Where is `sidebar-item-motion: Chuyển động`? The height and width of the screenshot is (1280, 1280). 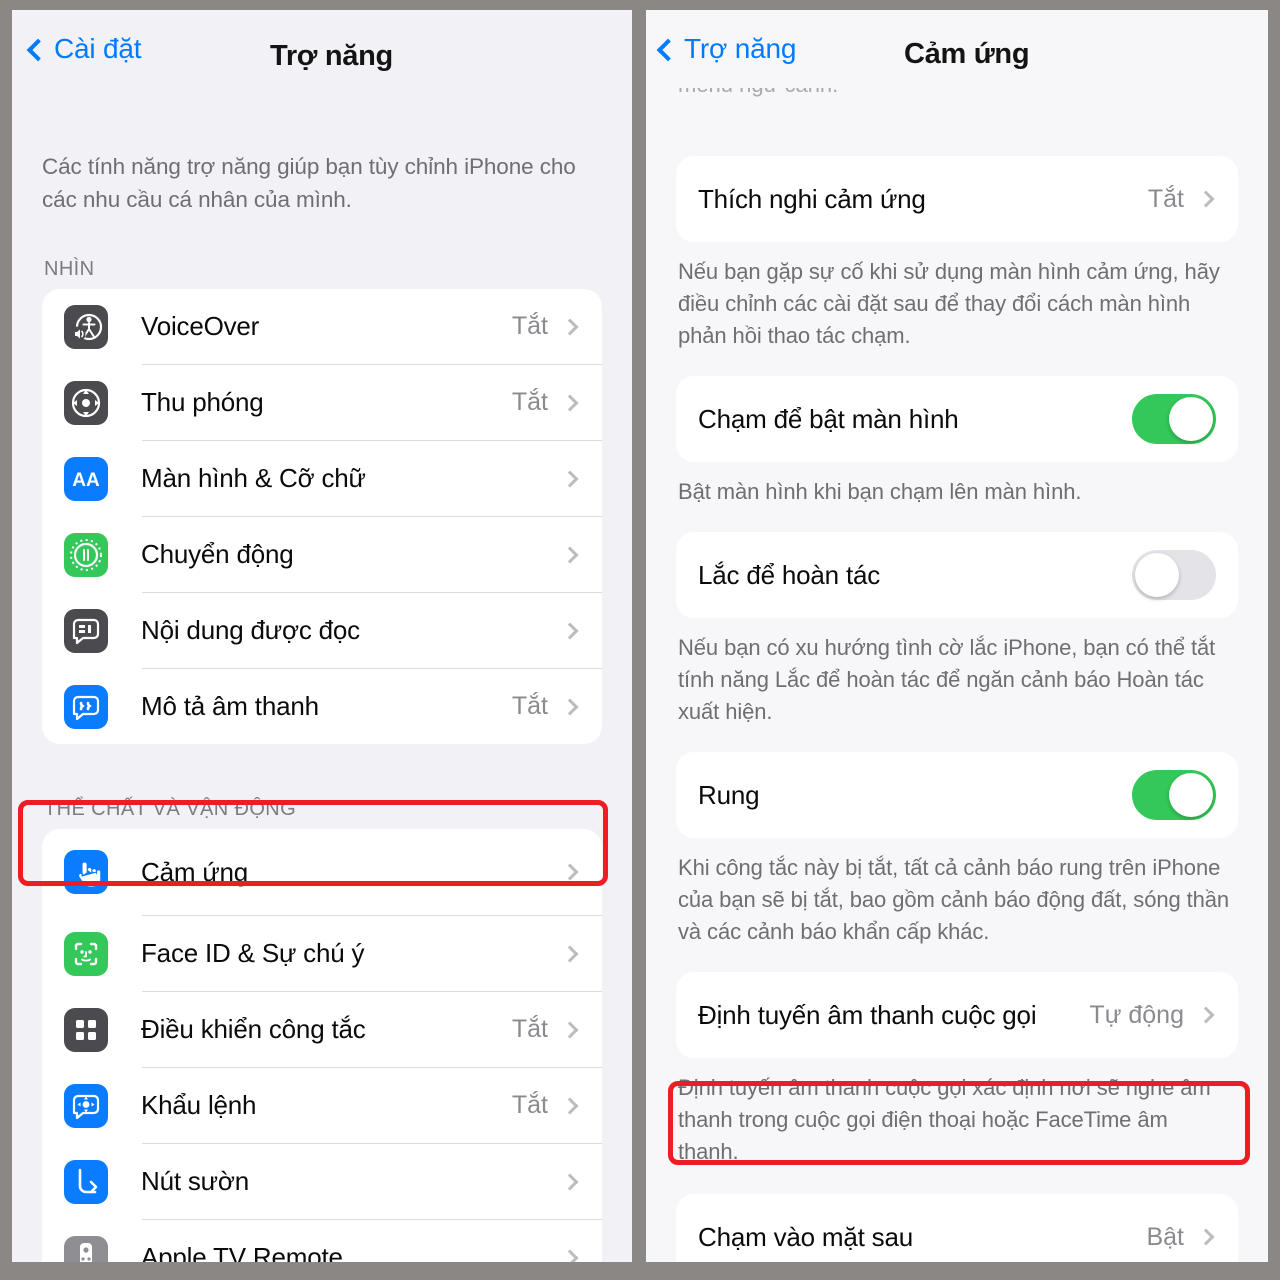 sidebar-item-motion: Chuyển động is located at coordinates (322, 554).